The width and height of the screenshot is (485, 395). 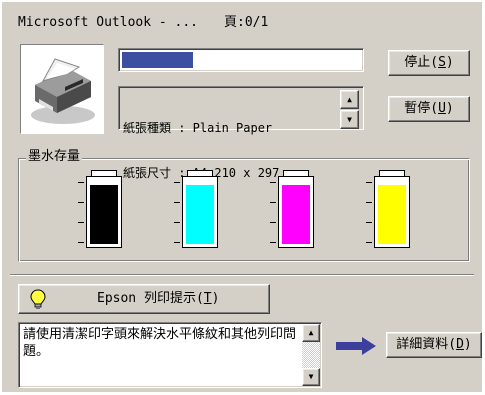 I want to click on ink-level-fill-magenta, so click(x=296, y=214).